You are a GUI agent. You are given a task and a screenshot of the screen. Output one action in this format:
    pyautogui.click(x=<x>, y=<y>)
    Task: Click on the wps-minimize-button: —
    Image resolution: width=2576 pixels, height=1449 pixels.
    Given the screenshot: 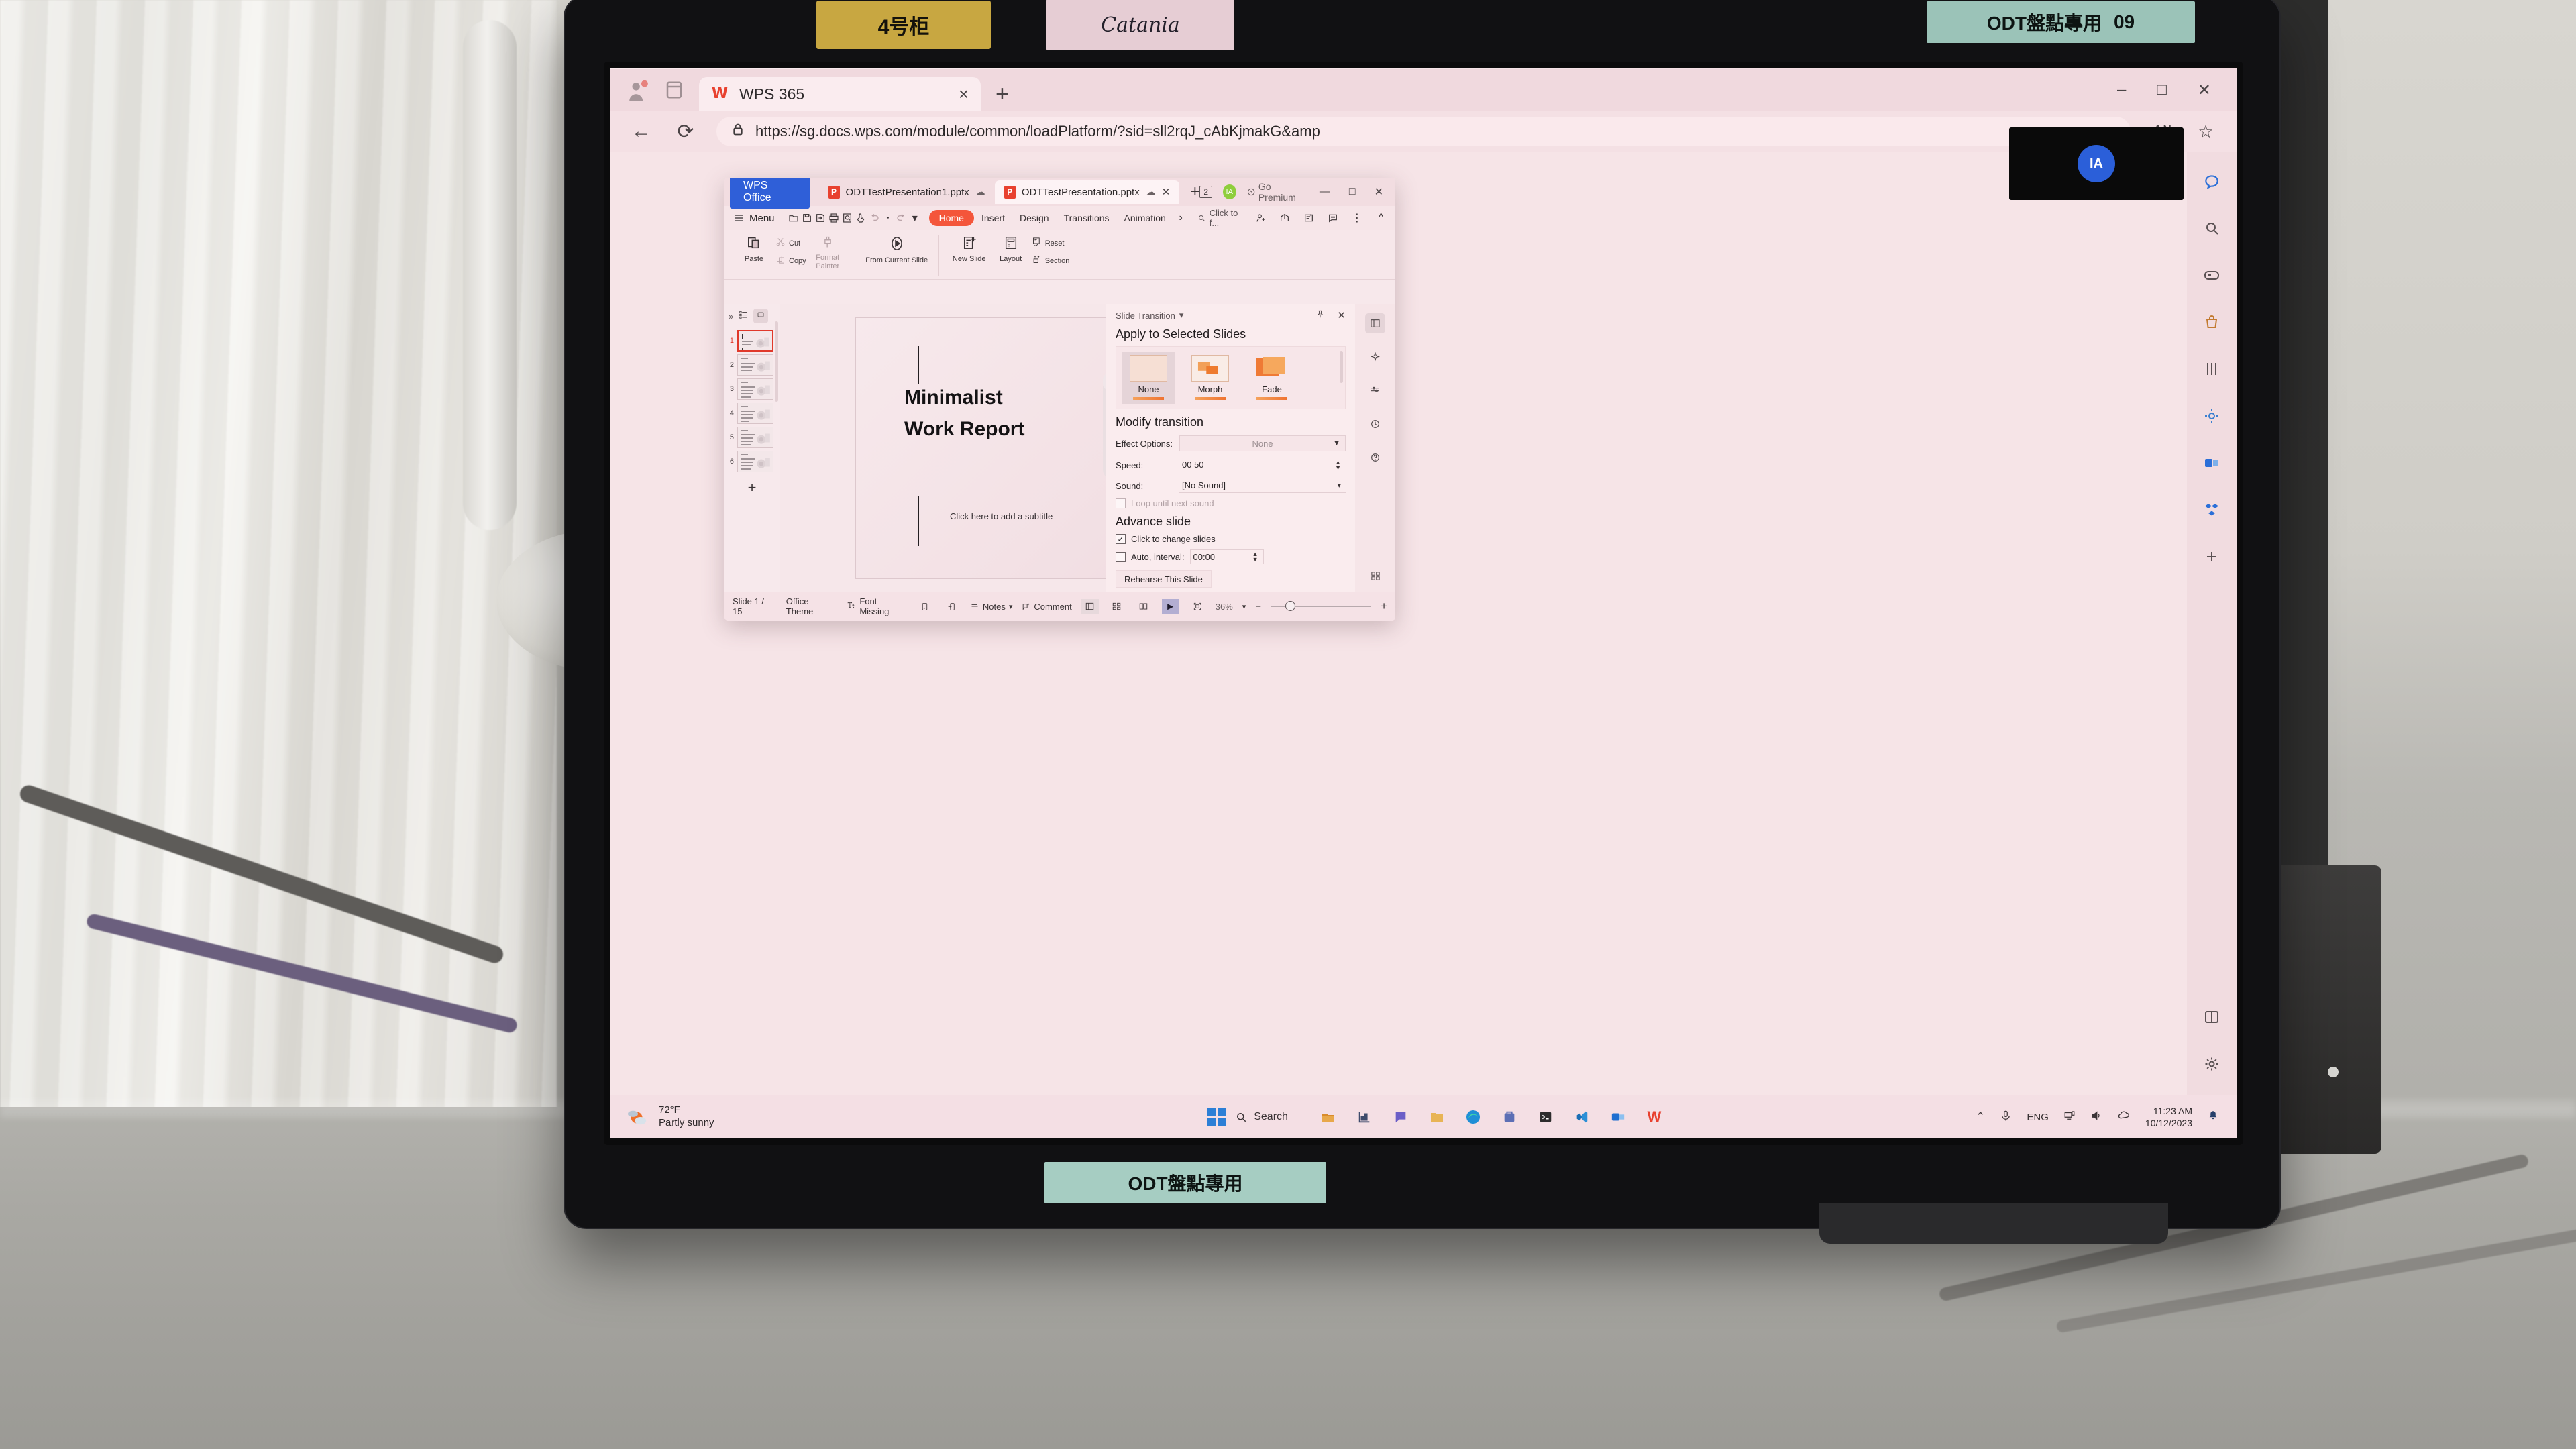 What is the action you would take?
    pyautogui.click(x=1325, y=192)
    